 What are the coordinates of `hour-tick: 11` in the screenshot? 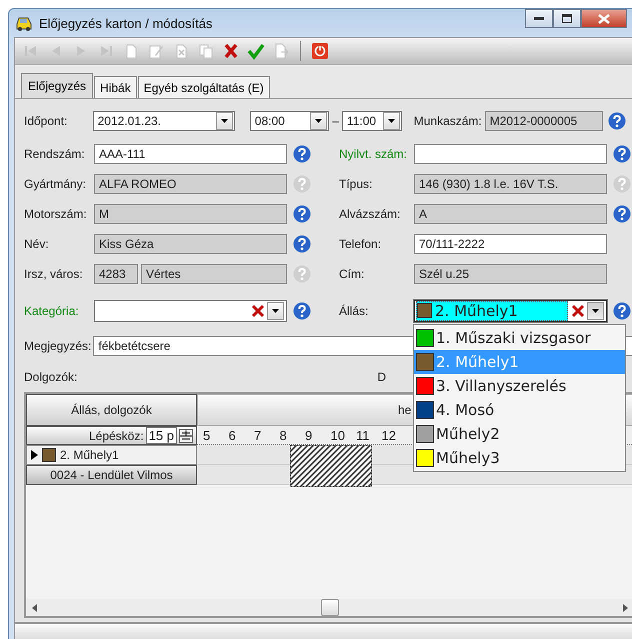 It's located at (363, 435).